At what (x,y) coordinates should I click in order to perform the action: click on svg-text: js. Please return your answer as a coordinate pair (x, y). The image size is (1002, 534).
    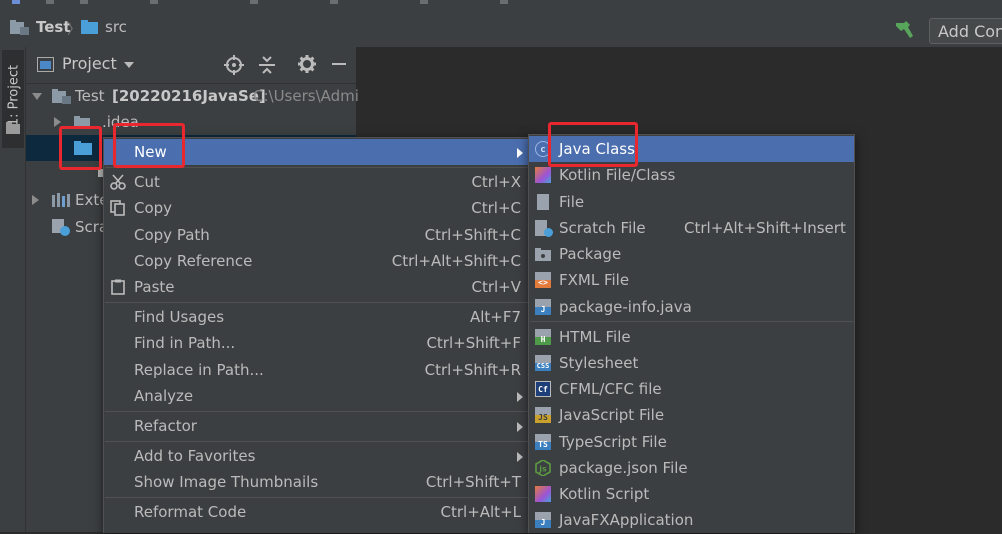
    Looking at the image, I should click on (542, 469).